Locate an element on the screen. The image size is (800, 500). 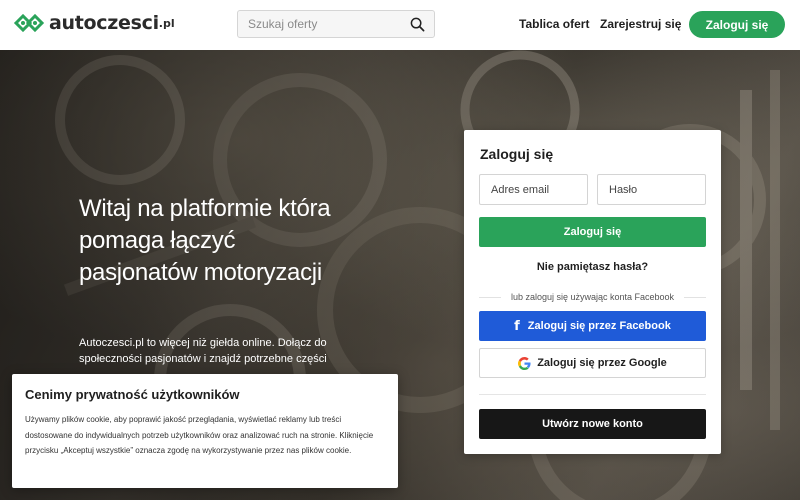
email-field is located at coordinates (533, 189).